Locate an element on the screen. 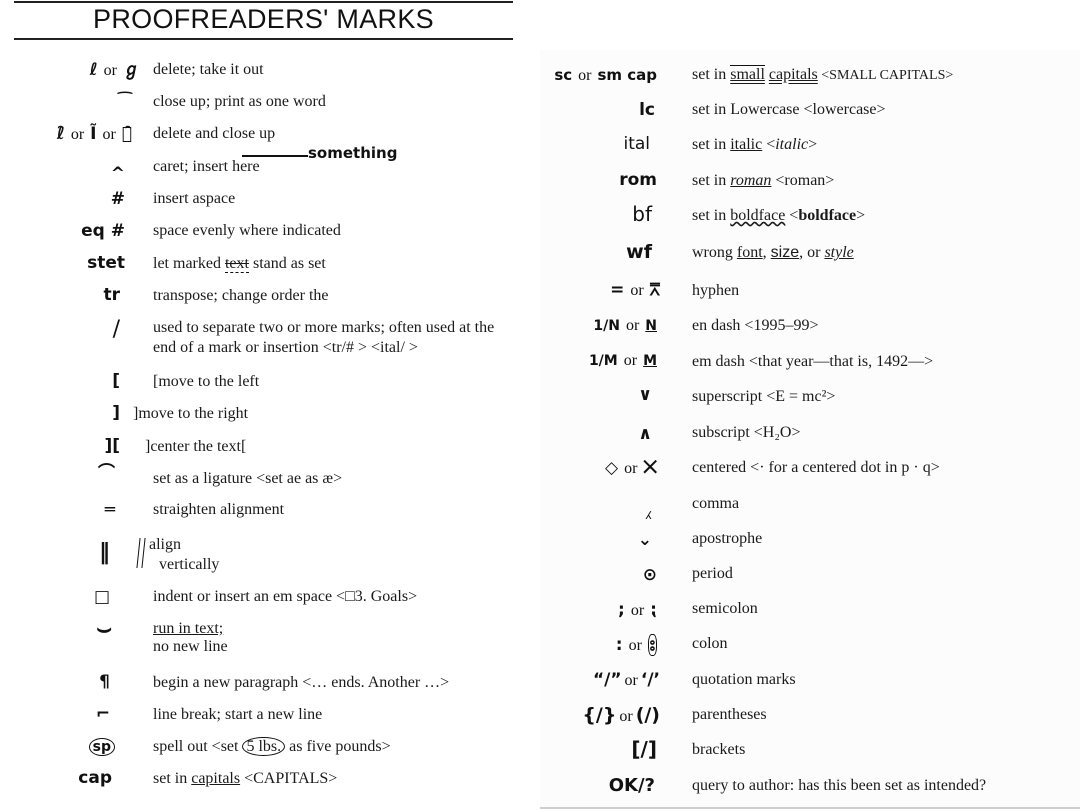  desc-straighten: straighten alignment is located at coordinates (219, 509).